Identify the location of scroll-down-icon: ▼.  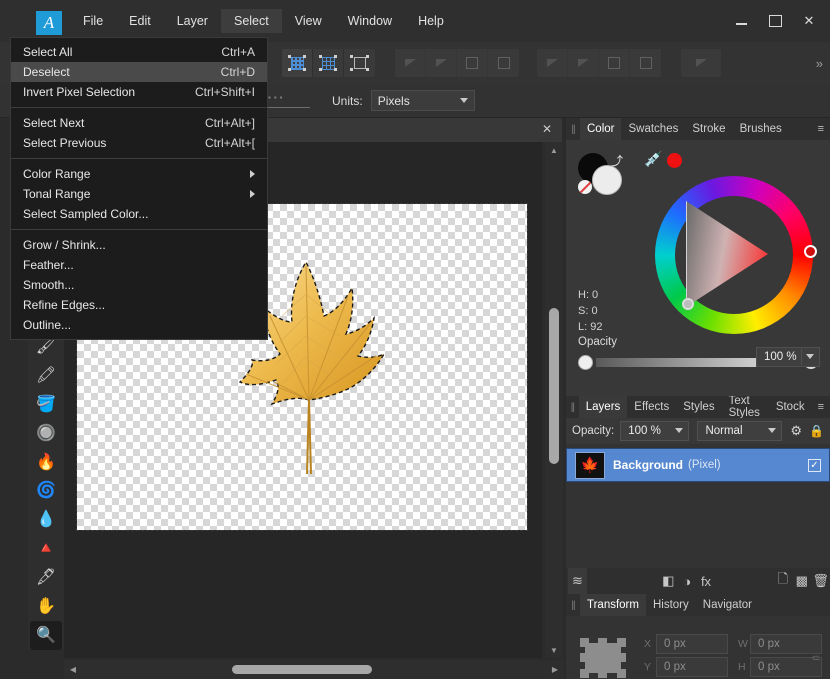
(554, 650).